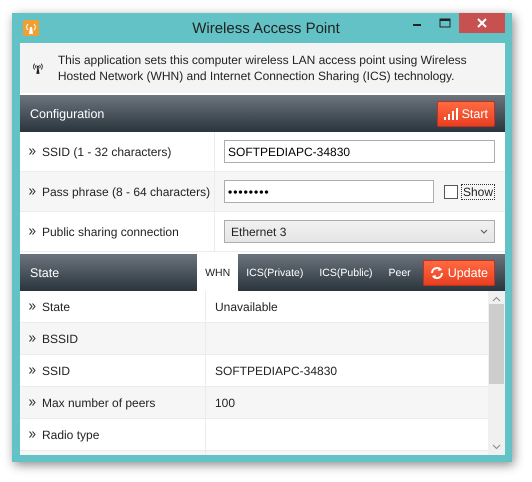 Image resolution: width=532 pixels, height=482 pixels. I want to click on property-label: SSID, so click(56, 371).